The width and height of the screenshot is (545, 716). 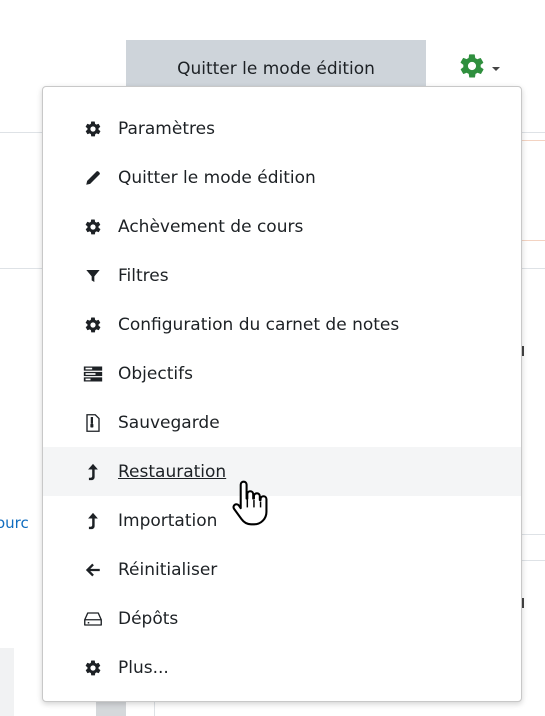 What do you see at coordinates (148, 618) in the screenshot?
I see `menu-item-label: Dépôts` at bounding box center [148, 618].